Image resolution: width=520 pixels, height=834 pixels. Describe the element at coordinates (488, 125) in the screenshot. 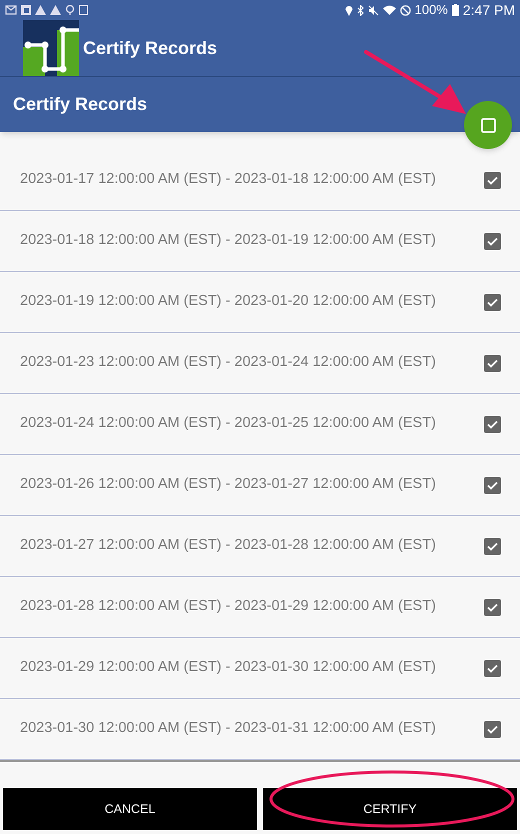

I see `square-icon` at that location.